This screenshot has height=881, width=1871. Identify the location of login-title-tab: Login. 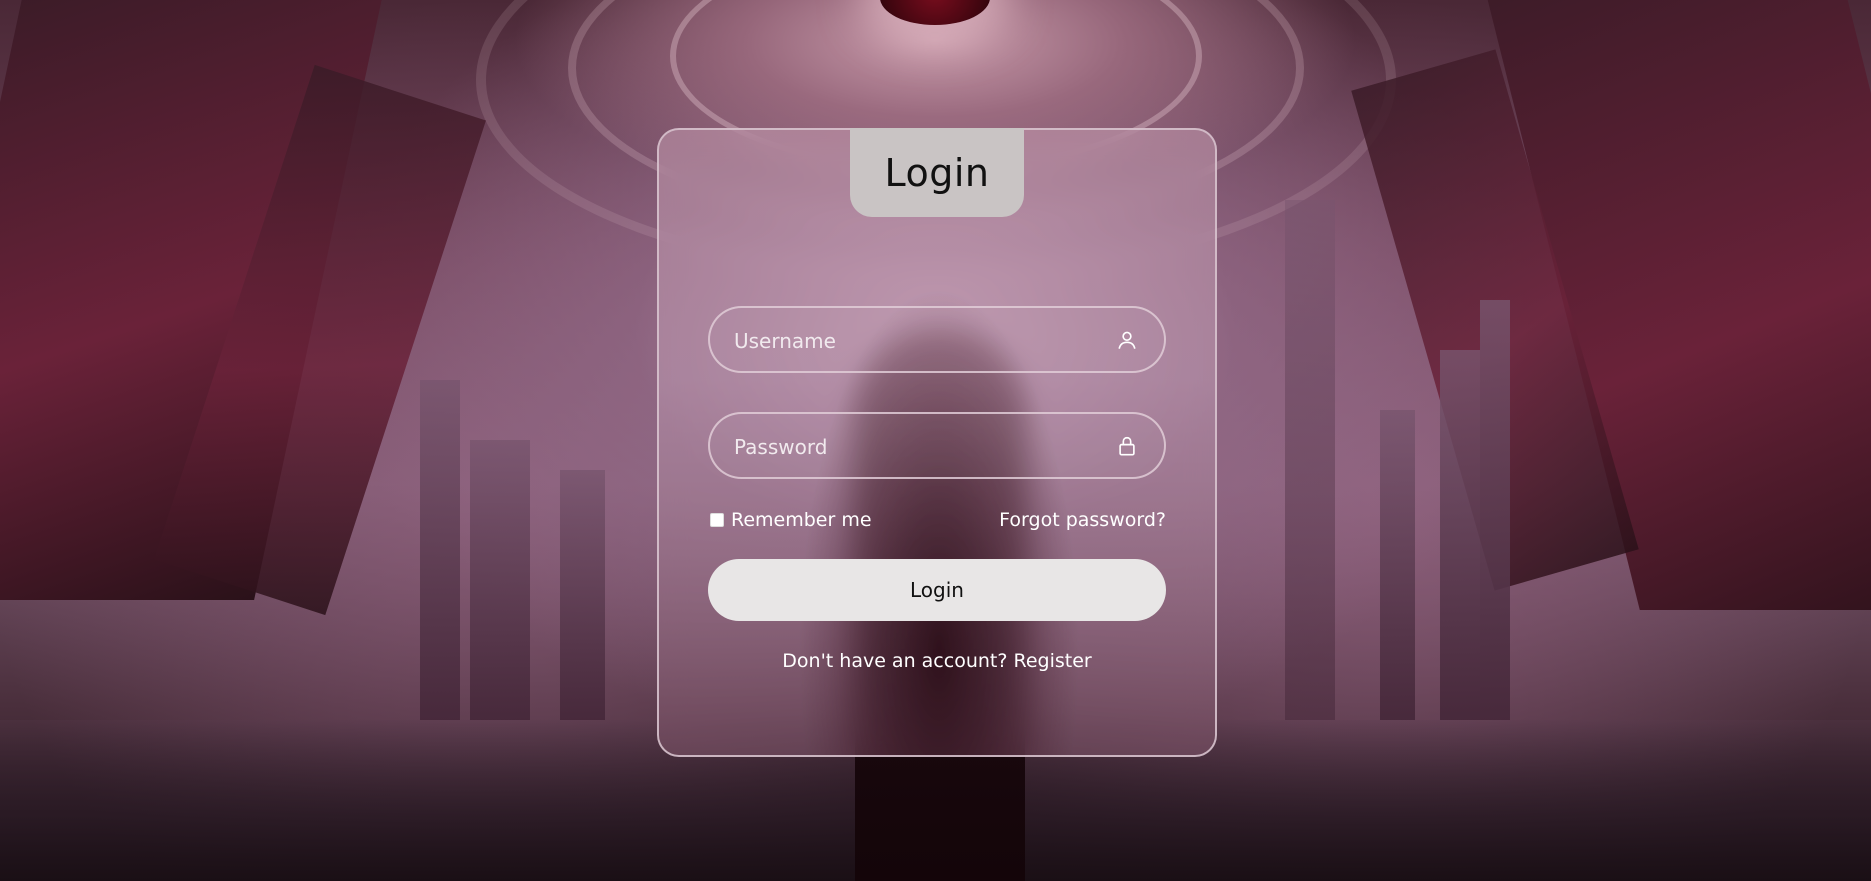
(937, 172).